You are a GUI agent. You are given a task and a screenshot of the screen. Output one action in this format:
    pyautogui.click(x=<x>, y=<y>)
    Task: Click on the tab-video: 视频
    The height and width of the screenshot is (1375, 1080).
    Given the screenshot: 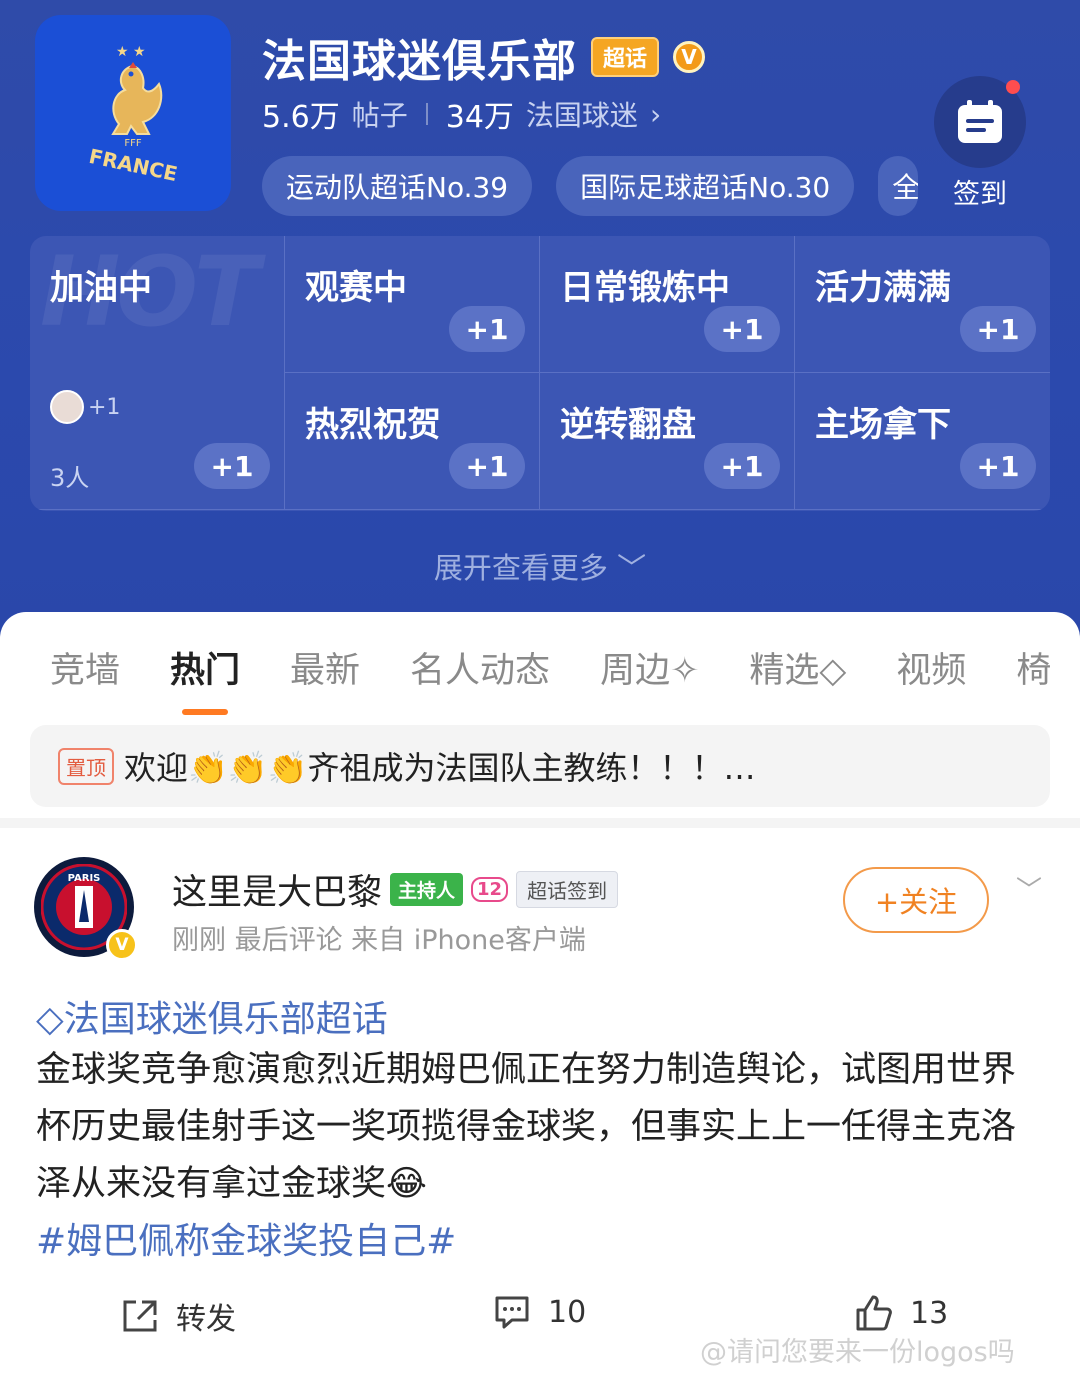 What is the action you would take?
    pyautogui.click(x=931, y=667)
    